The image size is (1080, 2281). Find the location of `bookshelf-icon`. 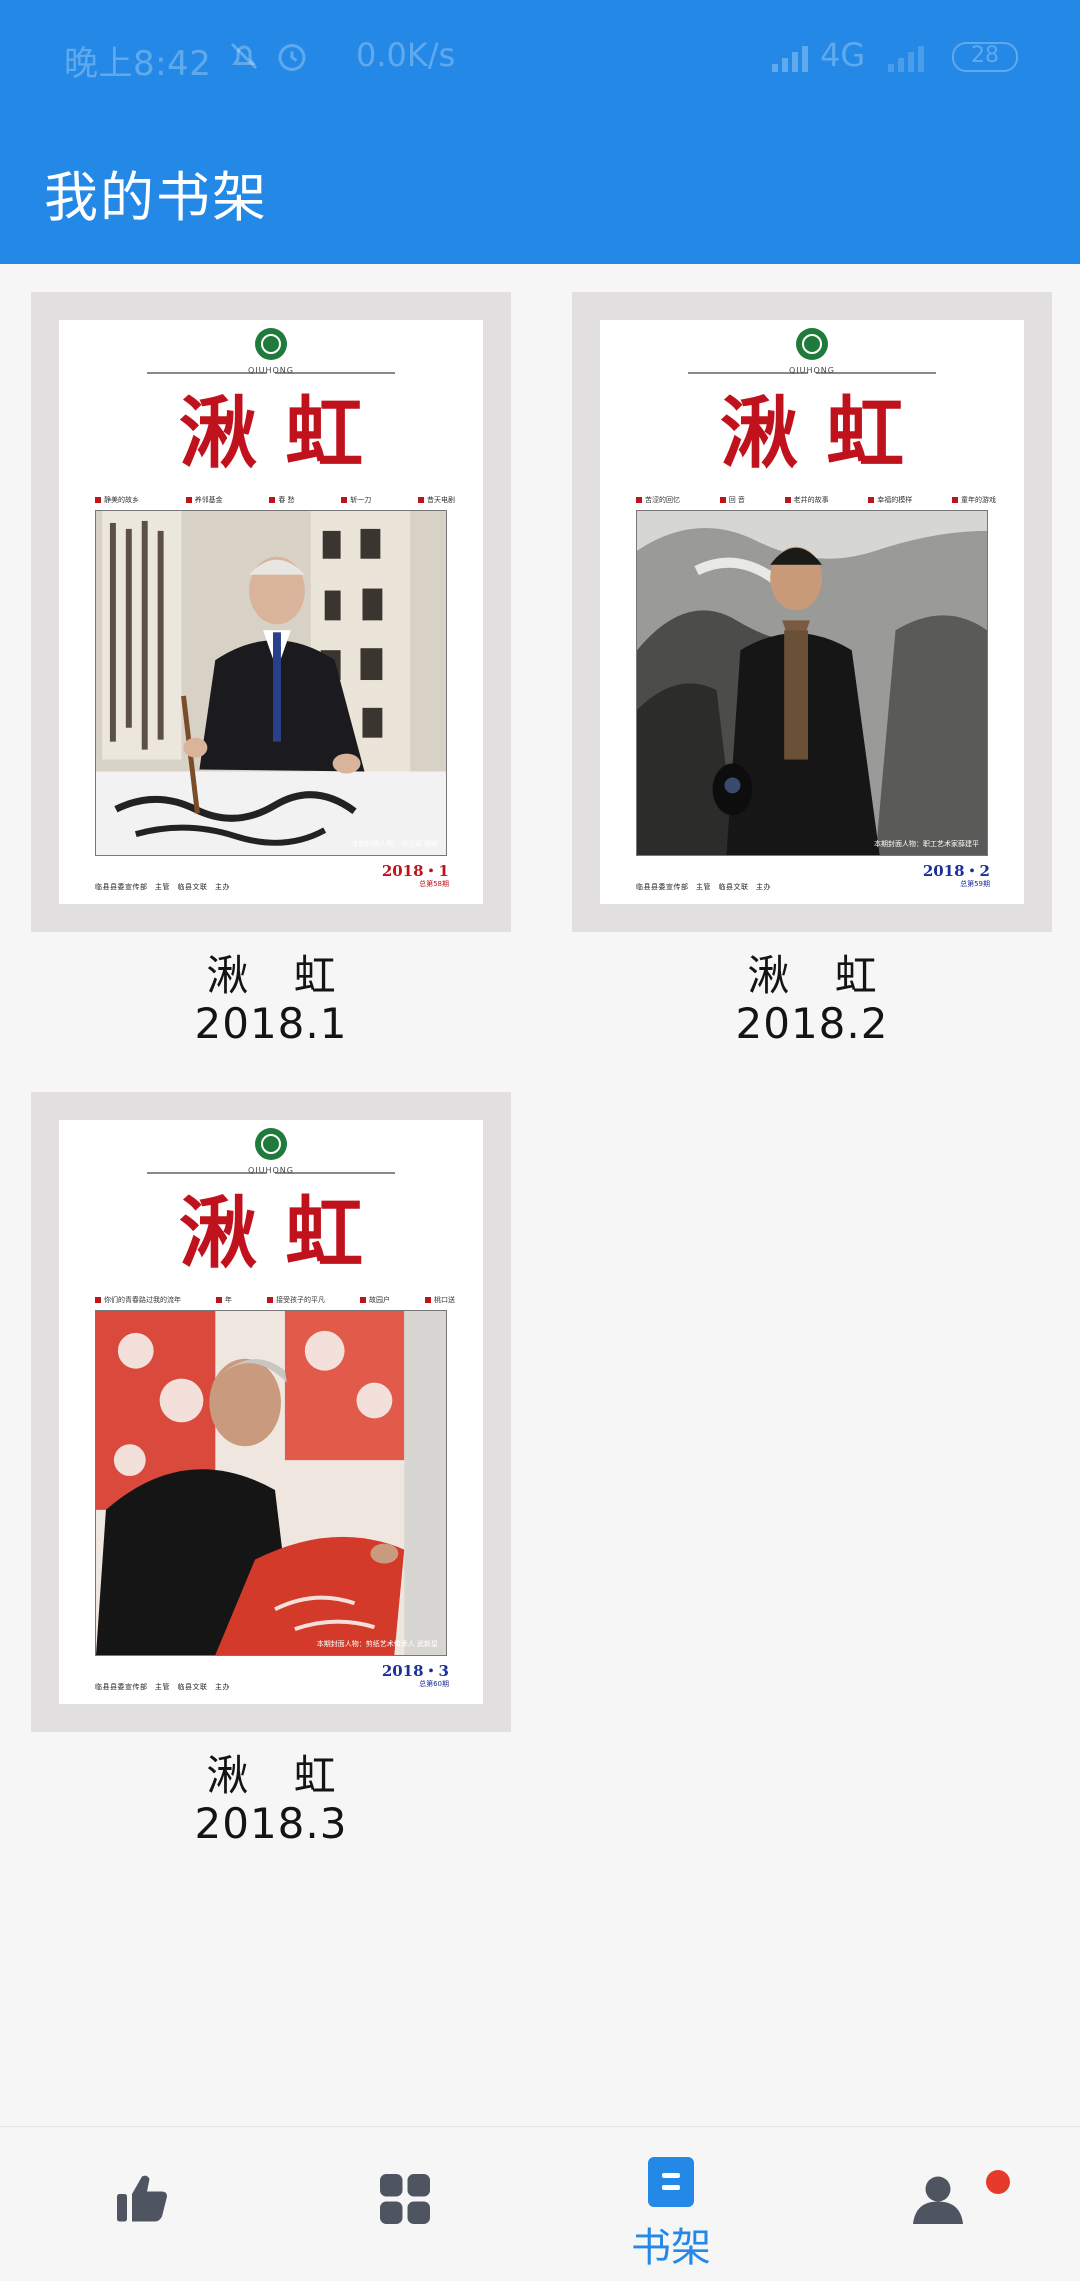

bookshelf-icon is located at coordinates (671, 2182).